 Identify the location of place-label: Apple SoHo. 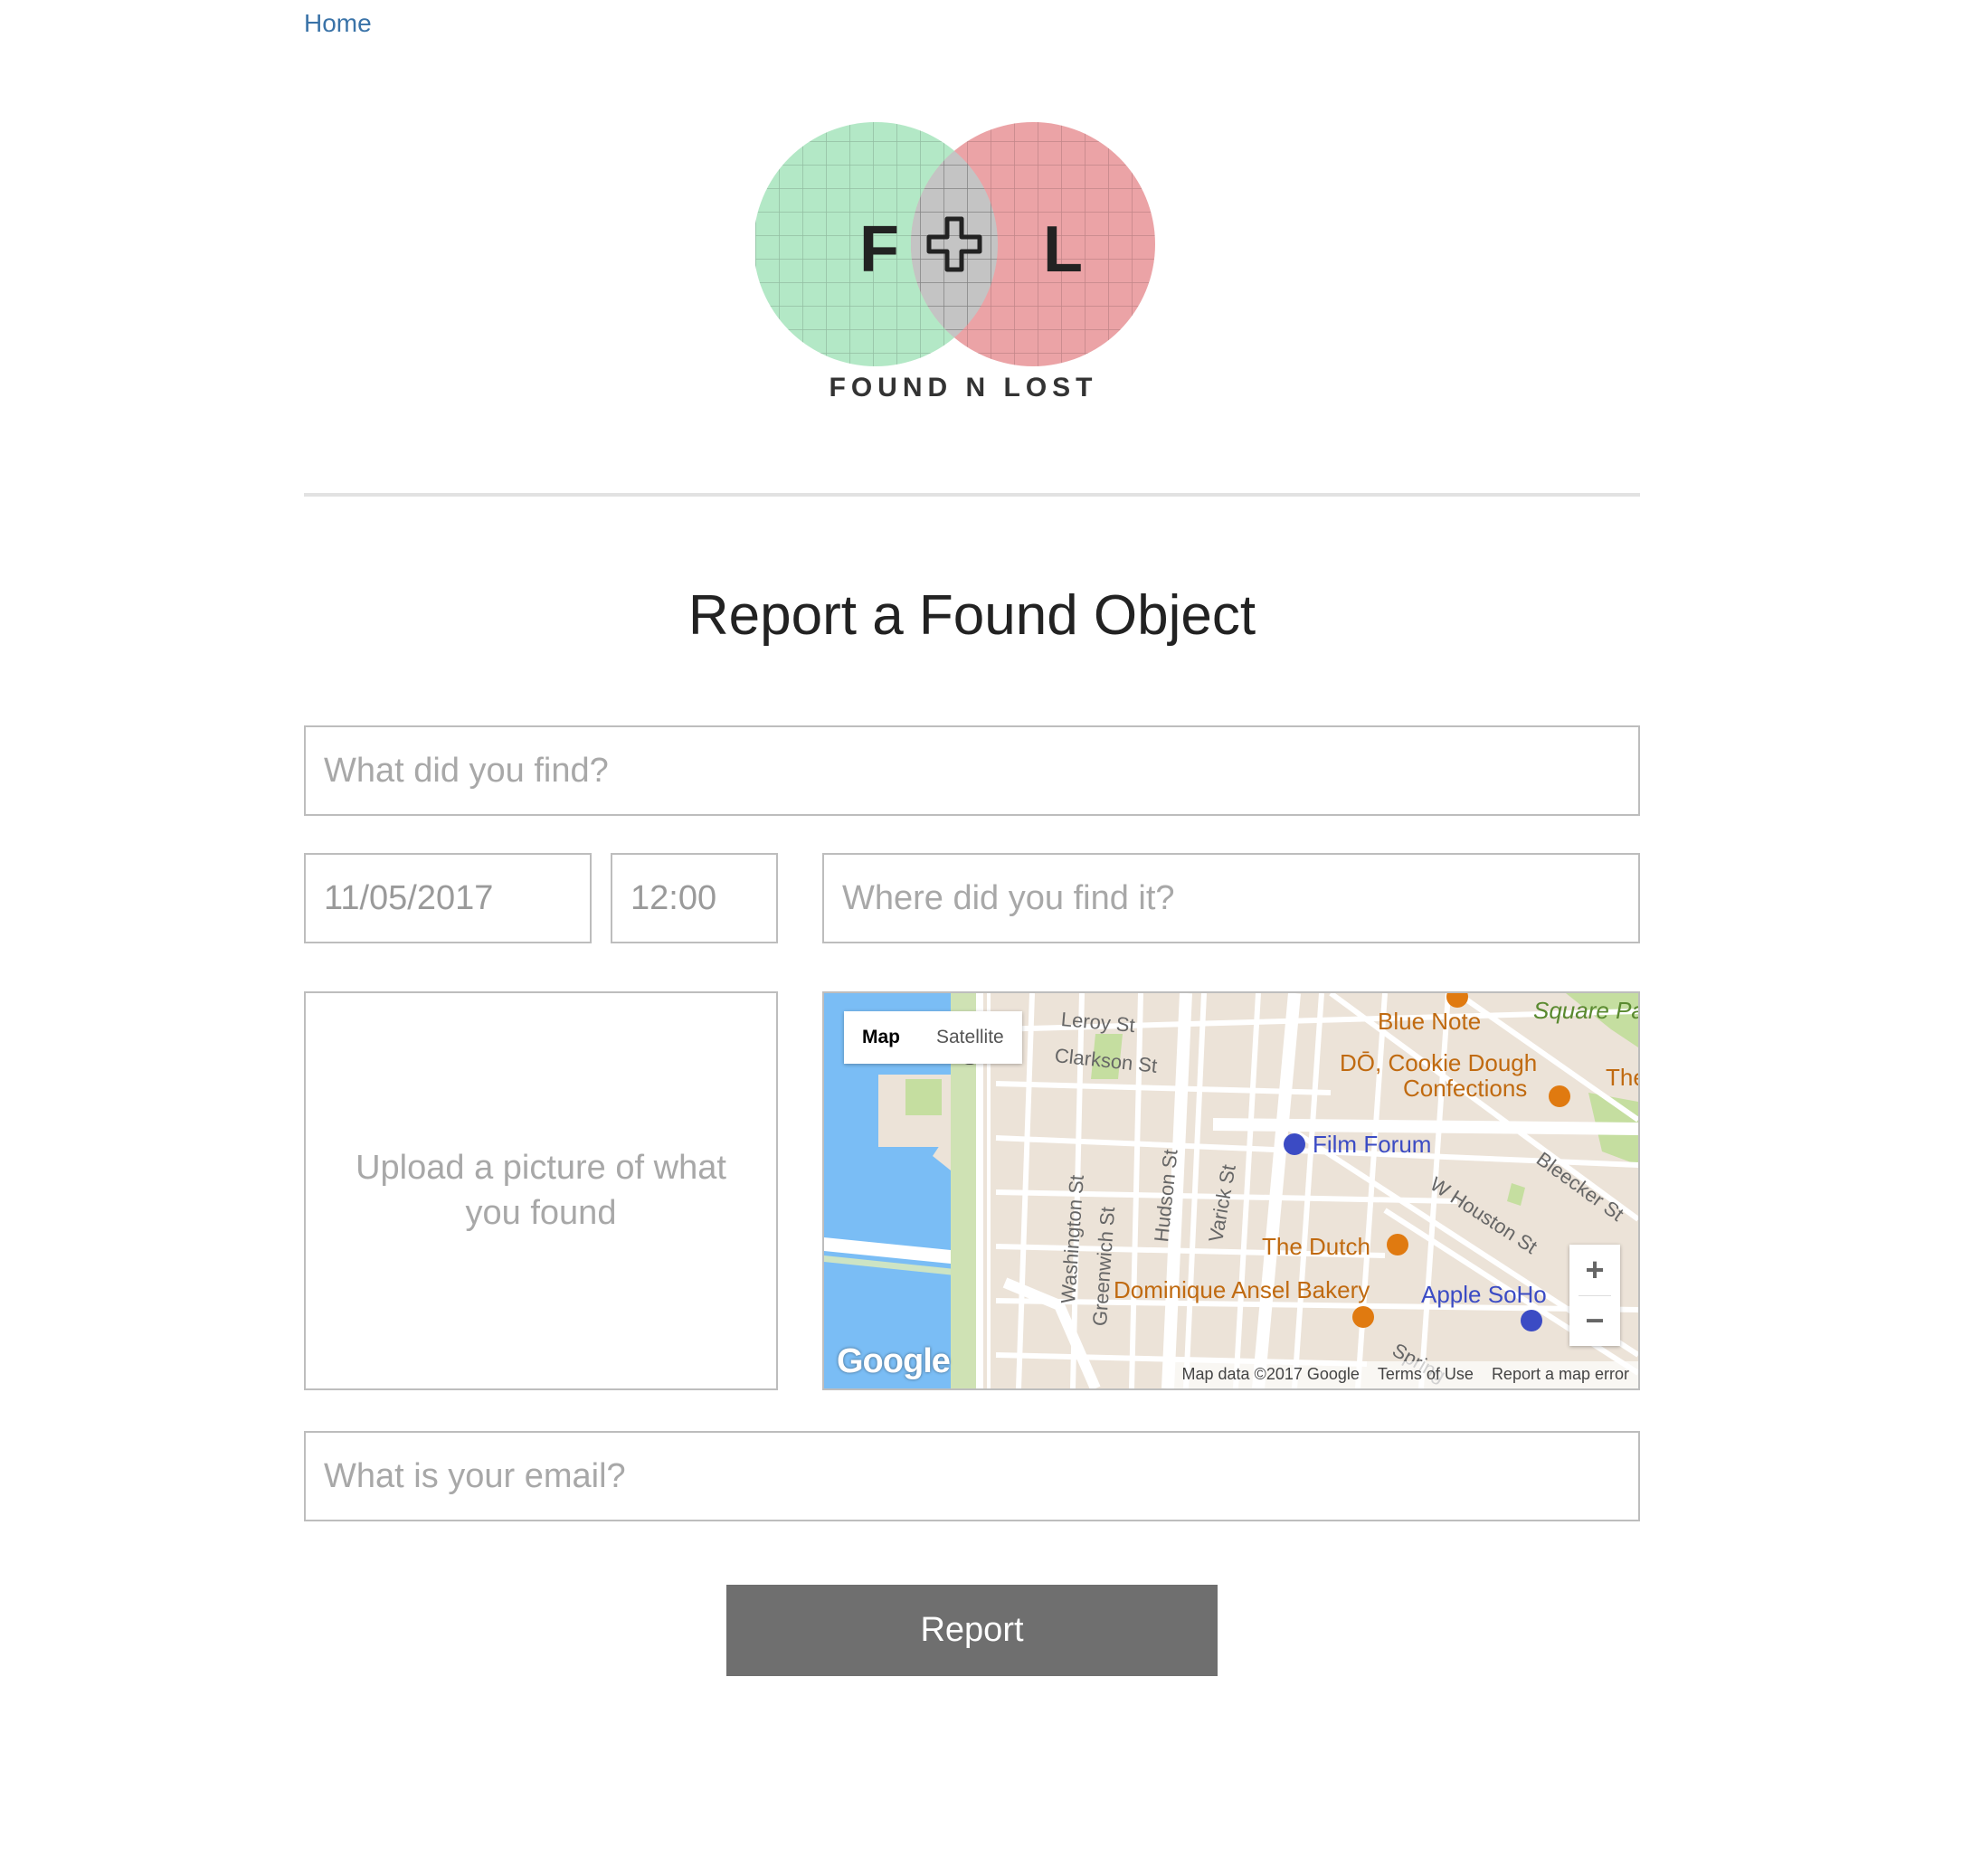
(1484, 1294).